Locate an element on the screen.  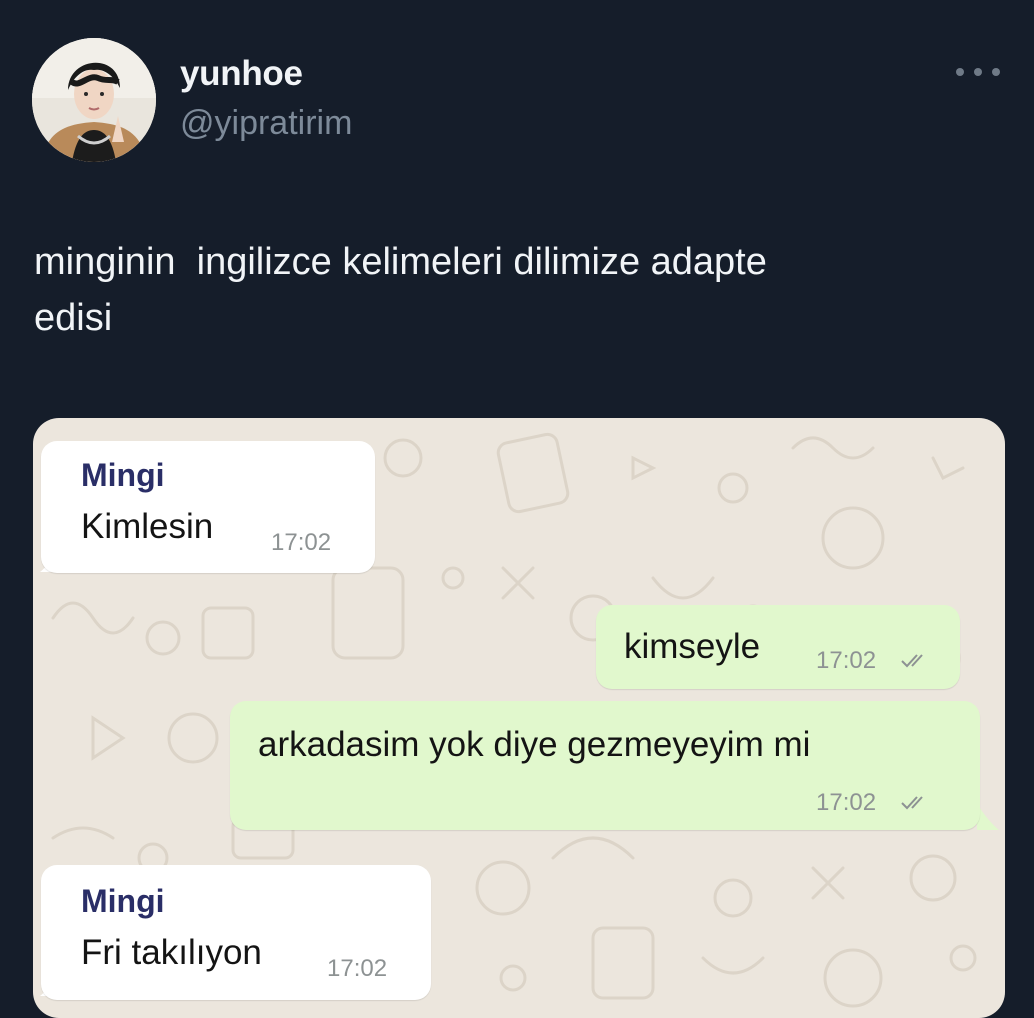
avatar-photo is located at coordinates (94, 100).